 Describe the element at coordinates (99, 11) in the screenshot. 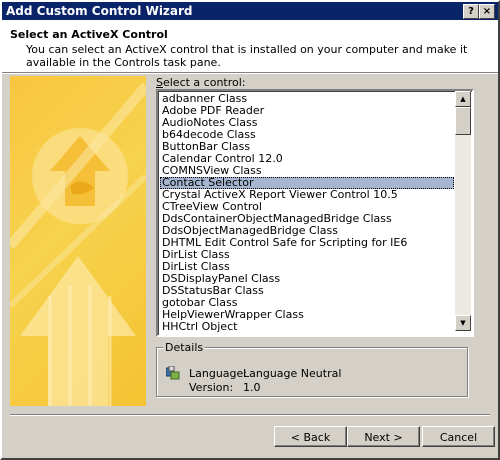

I see `window-title: Add Custom Control Wizard` at that location.